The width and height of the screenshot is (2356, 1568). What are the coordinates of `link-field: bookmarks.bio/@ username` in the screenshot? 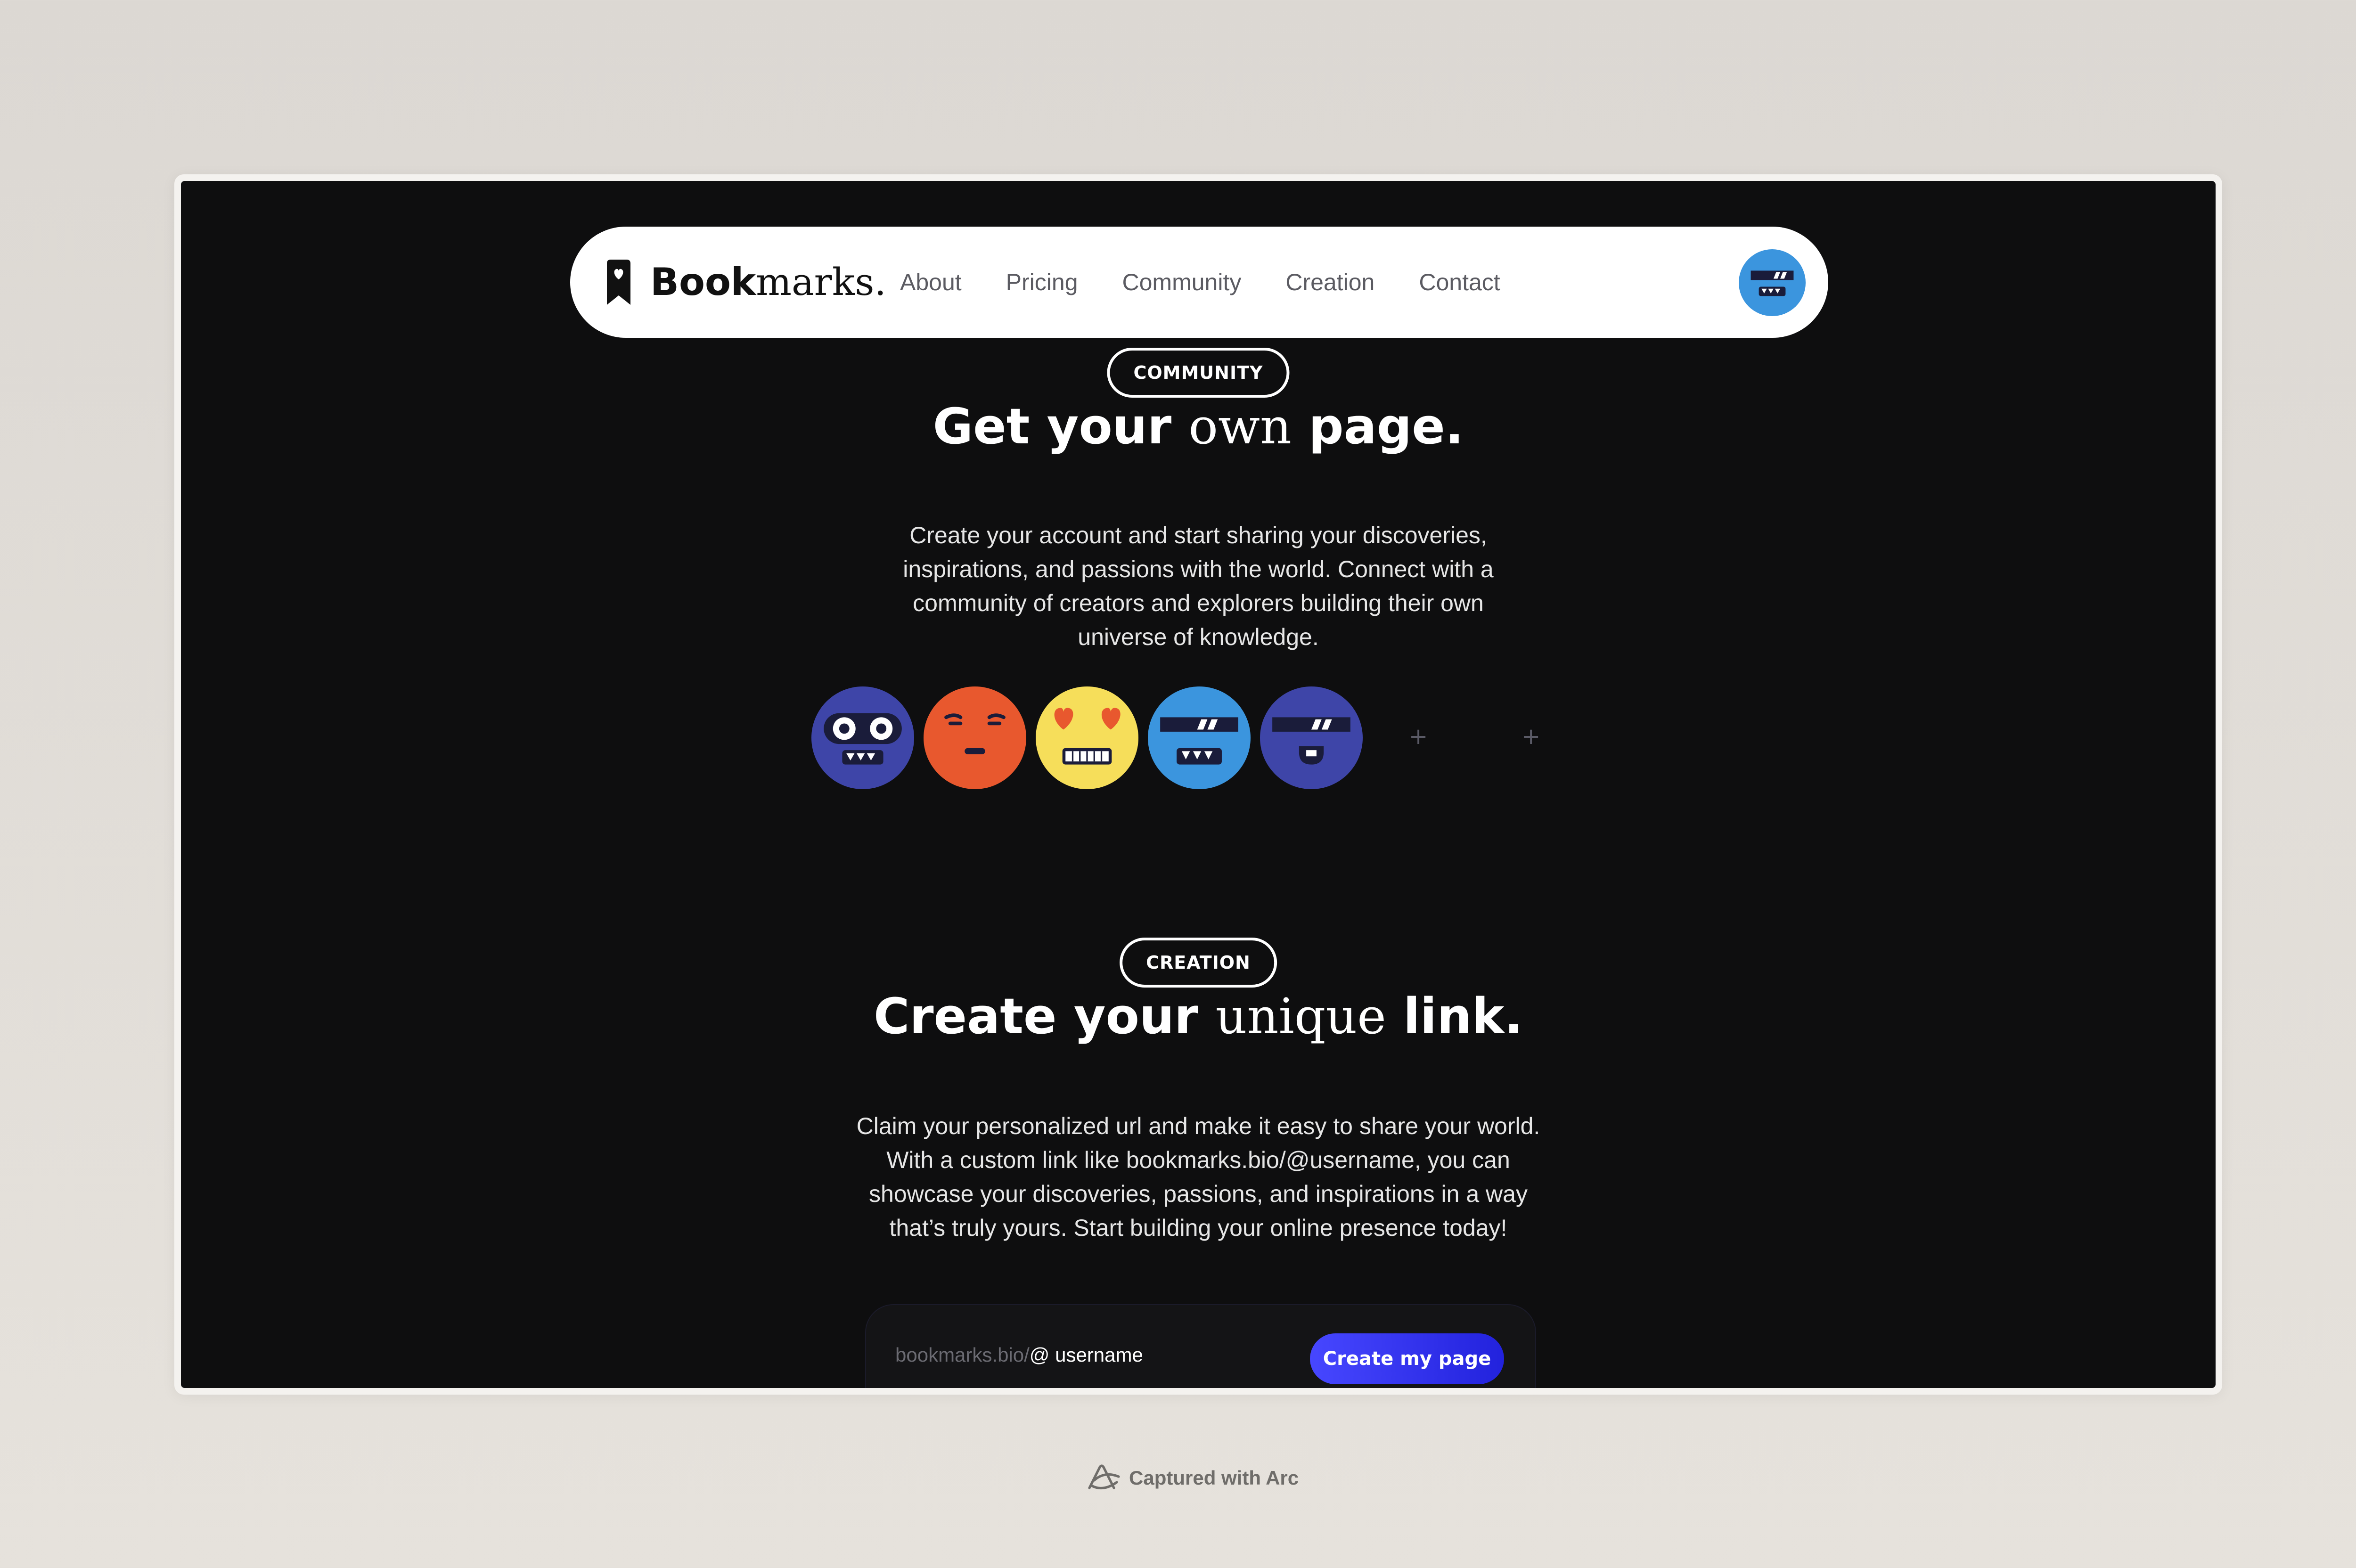 It's located at (1019, 1355).